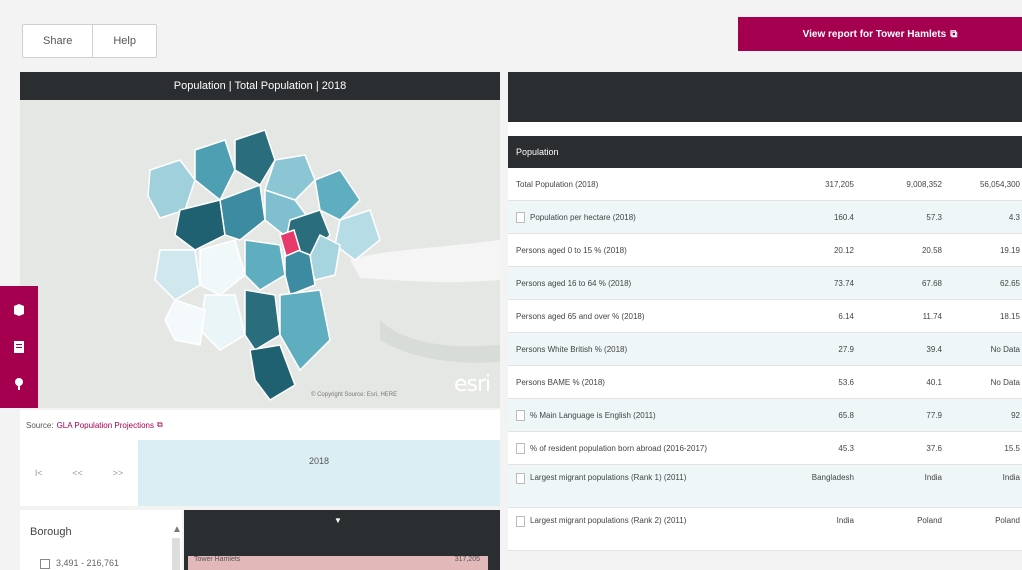 The width and height of the screenshot is (1022, 570). I want to click on cell-value: 62.65, so click(1009, 283).